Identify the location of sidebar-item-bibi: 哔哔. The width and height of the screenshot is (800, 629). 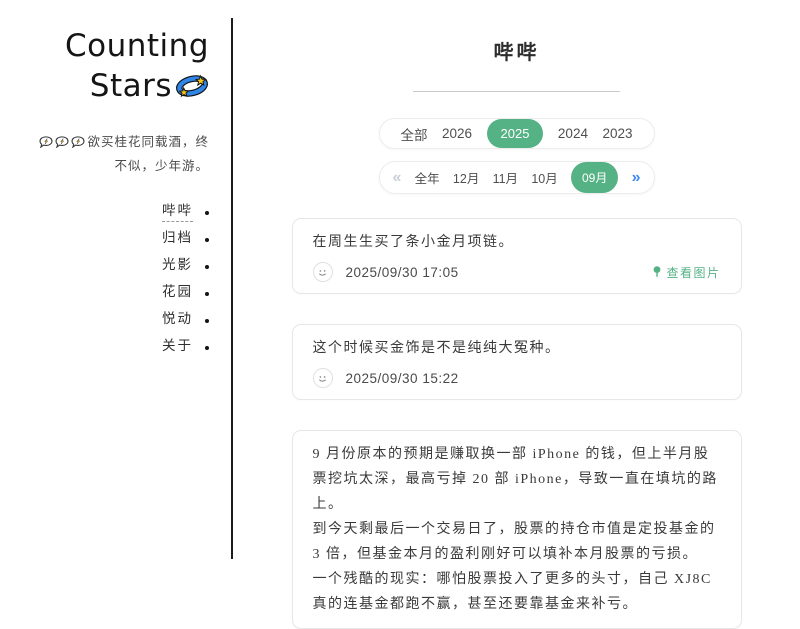
(185, 213).